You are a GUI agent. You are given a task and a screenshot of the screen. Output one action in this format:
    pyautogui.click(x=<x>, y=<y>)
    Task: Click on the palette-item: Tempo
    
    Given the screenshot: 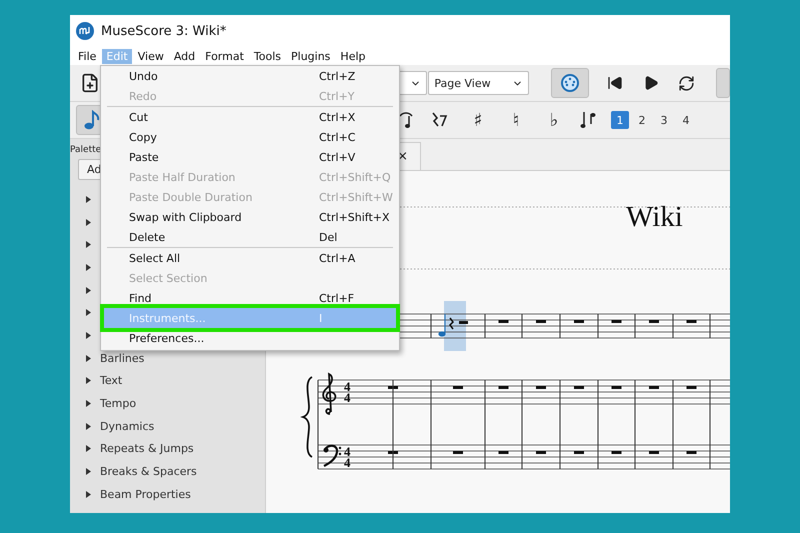 What is the action you would take?
    pyautogui.click(x=118, y=403)
    